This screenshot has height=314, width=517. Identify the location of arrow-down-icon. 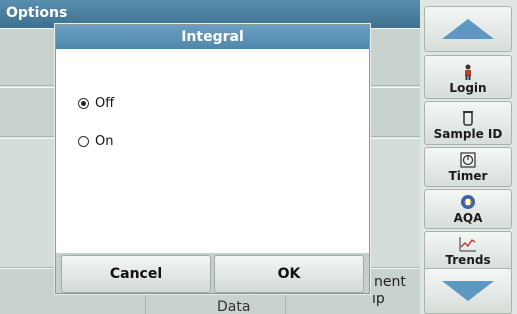
(468, 291).